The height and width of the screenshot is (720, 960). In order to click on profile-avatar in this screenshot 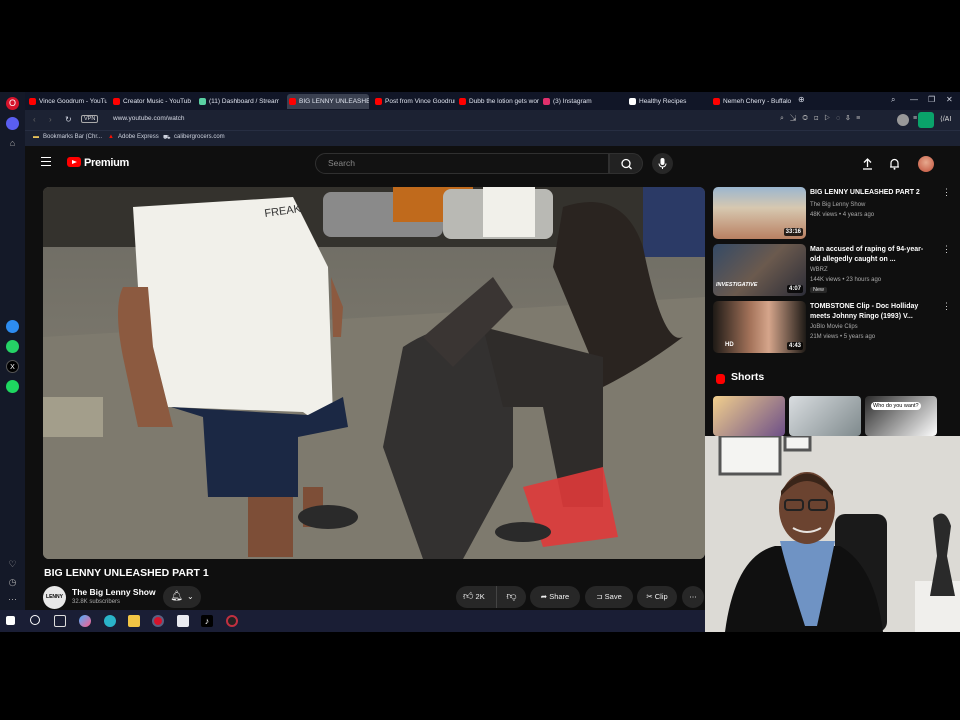, I will do `click(903, 120)`.